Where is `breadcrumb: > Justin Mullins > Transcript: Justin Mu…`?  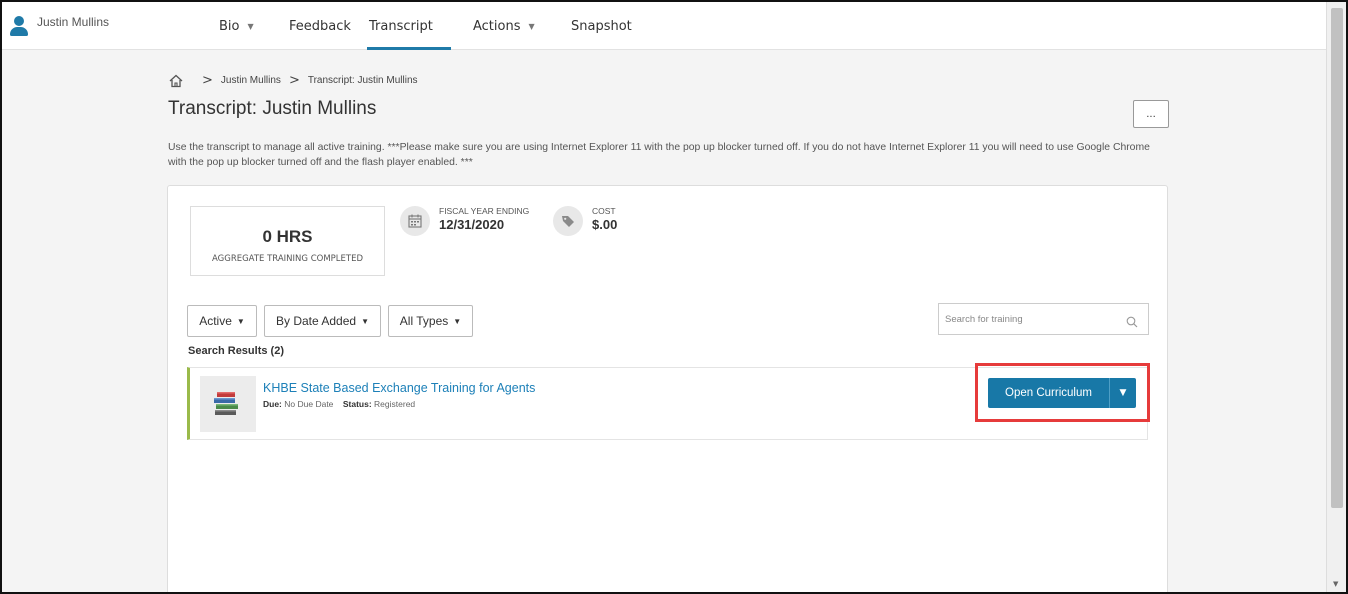 breadcrumb: > Justin Mullins > Transcript: Justin Mu… is located at coordinates (293, 80).